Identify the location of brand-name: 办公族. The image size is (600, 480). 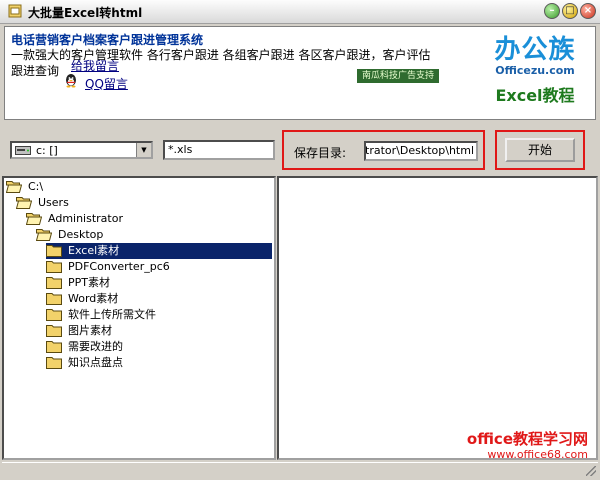
(535, 50).